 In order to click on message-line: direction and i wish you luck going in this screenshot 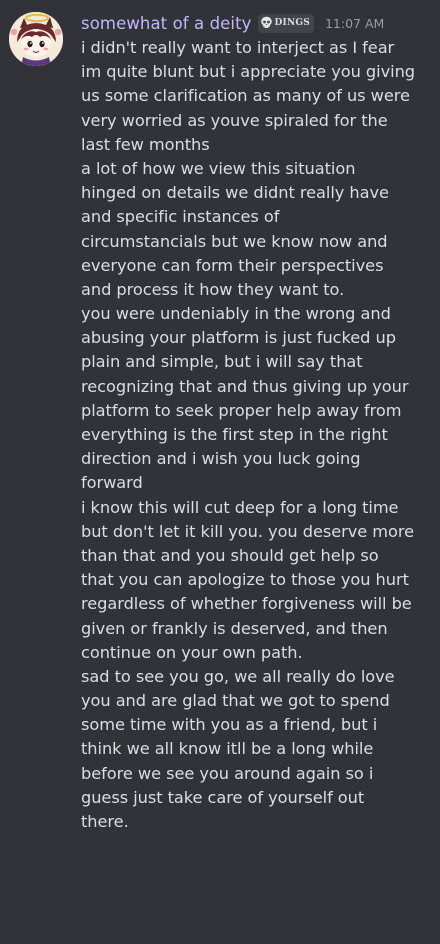, I will do `click(221, 459)`.